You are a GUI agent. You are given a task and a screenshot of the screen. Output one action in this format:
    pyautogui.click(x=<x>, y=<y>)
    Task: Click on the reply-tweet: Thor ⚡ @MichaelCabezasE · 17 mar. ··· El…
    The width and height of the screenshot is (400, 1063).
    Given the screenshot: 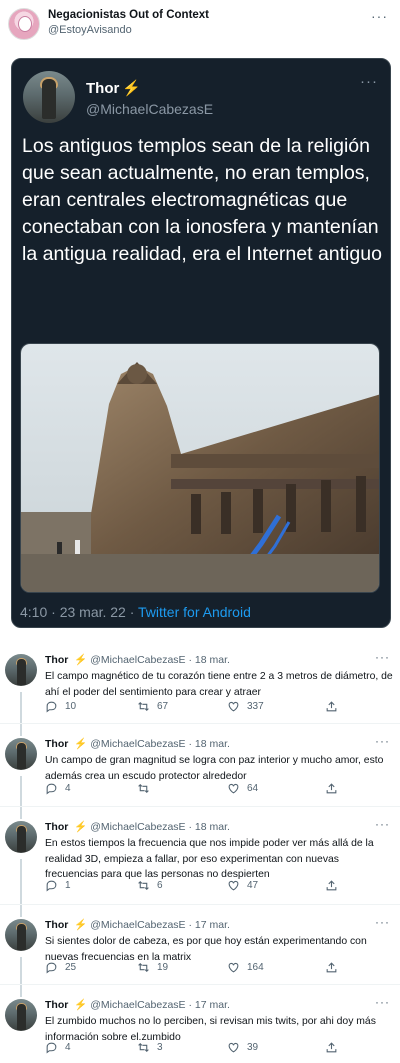 What is the action you would take?
    pyautogui.click(x=200, y=1023)
    